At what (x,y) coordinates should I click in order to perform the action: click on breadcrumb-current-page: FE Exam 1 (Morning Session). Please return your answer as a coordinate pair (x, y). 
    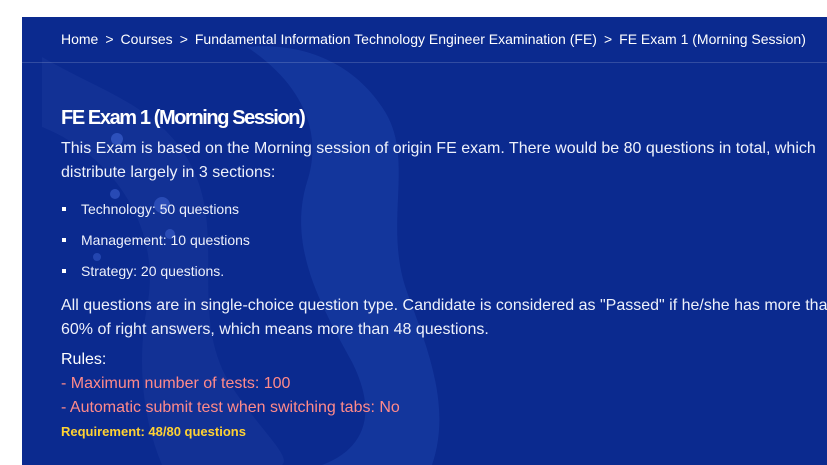
    Looking at the image, I should click on (712, 39).